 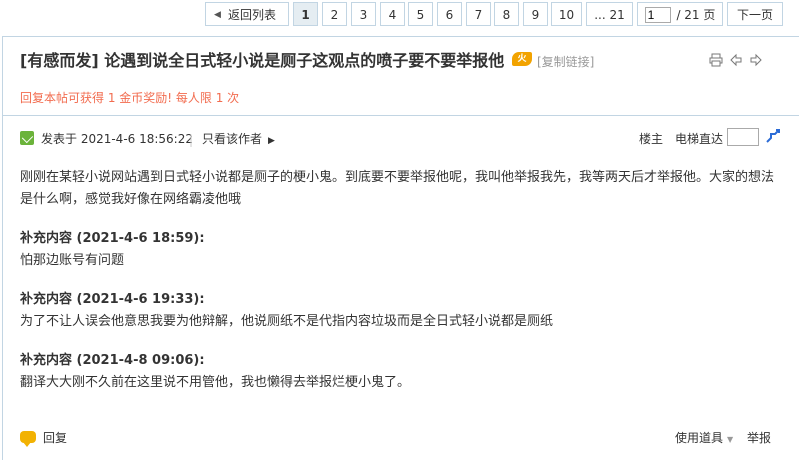 I want to click on back-to-list-label: 返回列表, so click(x=251, y=15).